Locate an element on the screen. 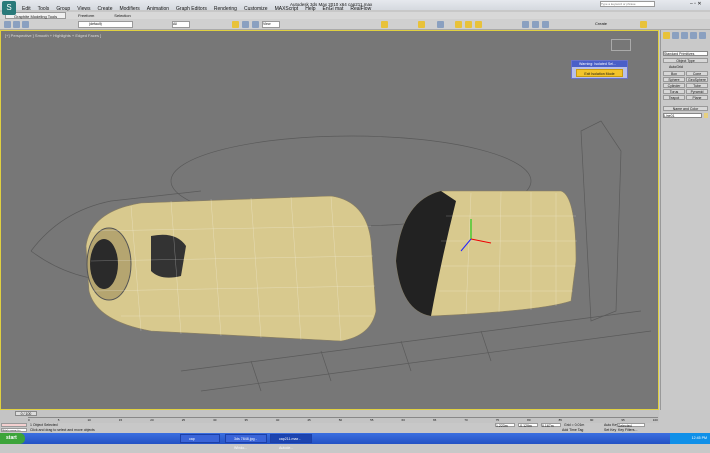  teapot-button: Teapot is located at coordinates (674, 97).